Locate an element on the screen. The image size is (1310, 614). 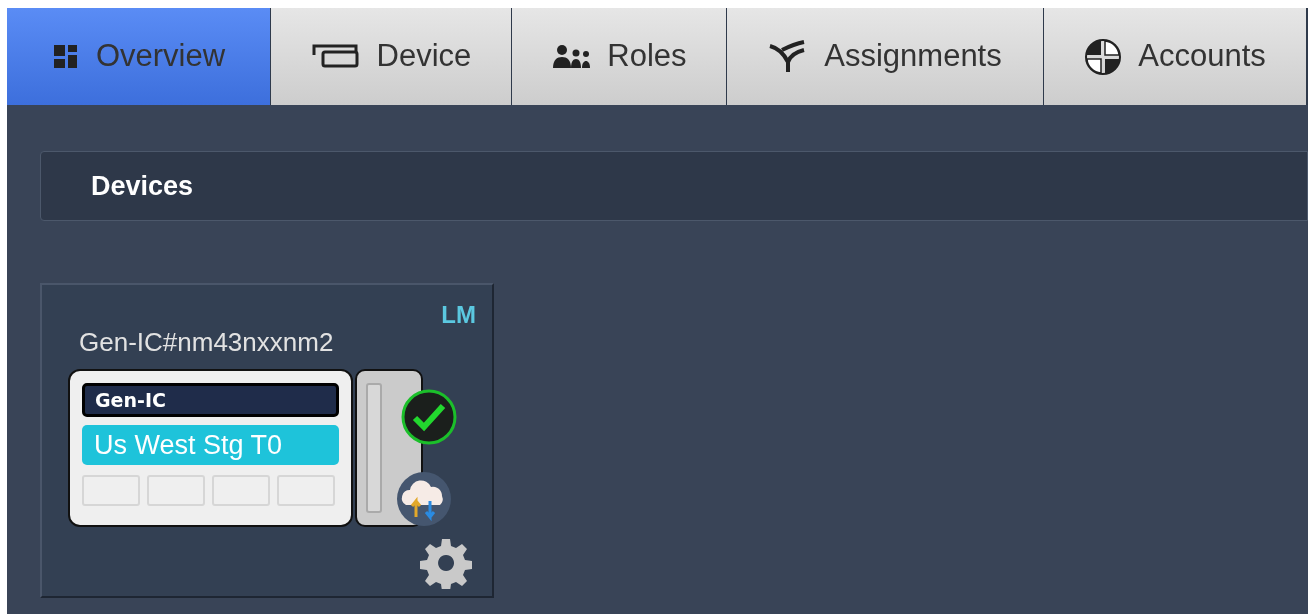
tab: Roles is located at coordinates (619, 56).